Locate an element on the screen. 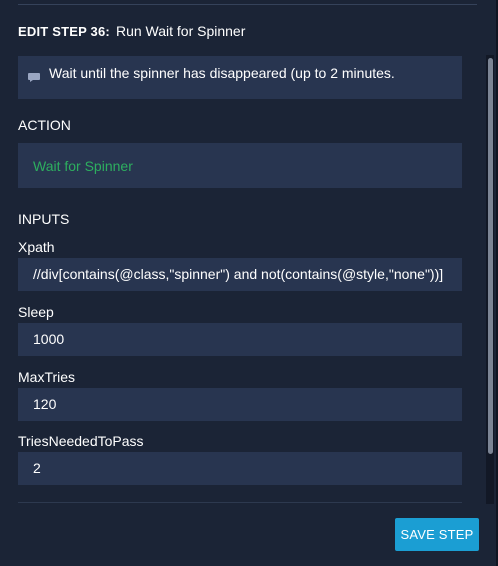 This screenshot has width=498, height=566. xpath-label: Xpath is located at coordinates (36, 247).